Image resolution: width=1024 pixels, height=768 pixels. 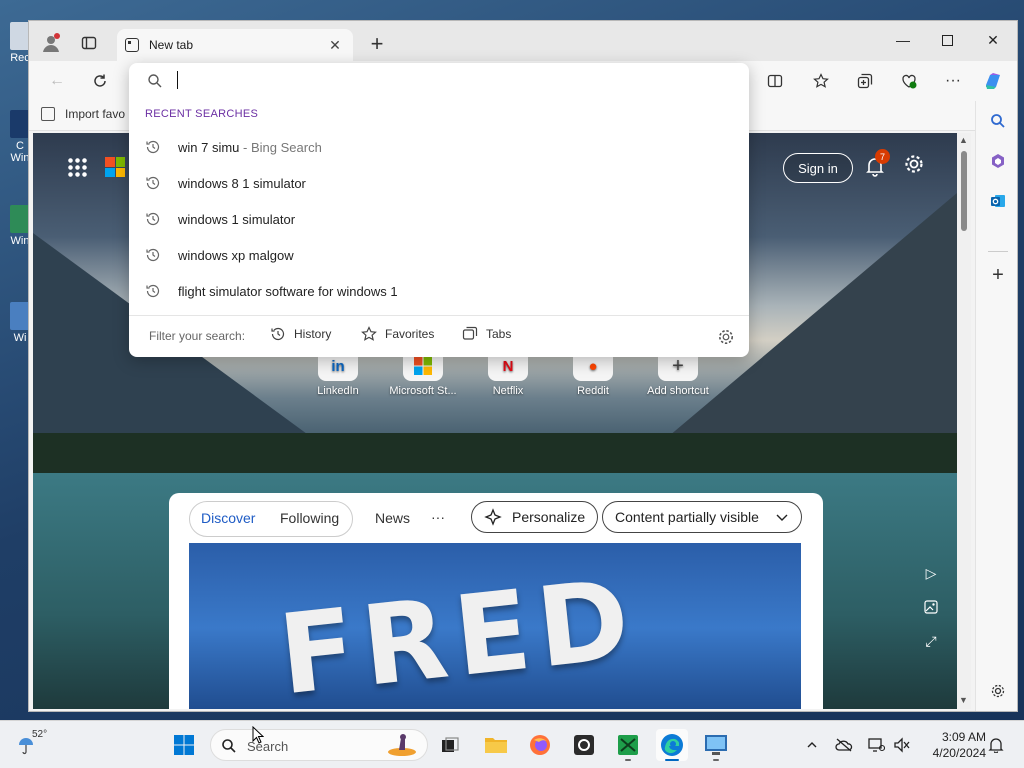 What do you see at coordinates (280, 147) in the screenshot?
I see `recent-search-source: - Bing Search` at bounding box center [280, 147].